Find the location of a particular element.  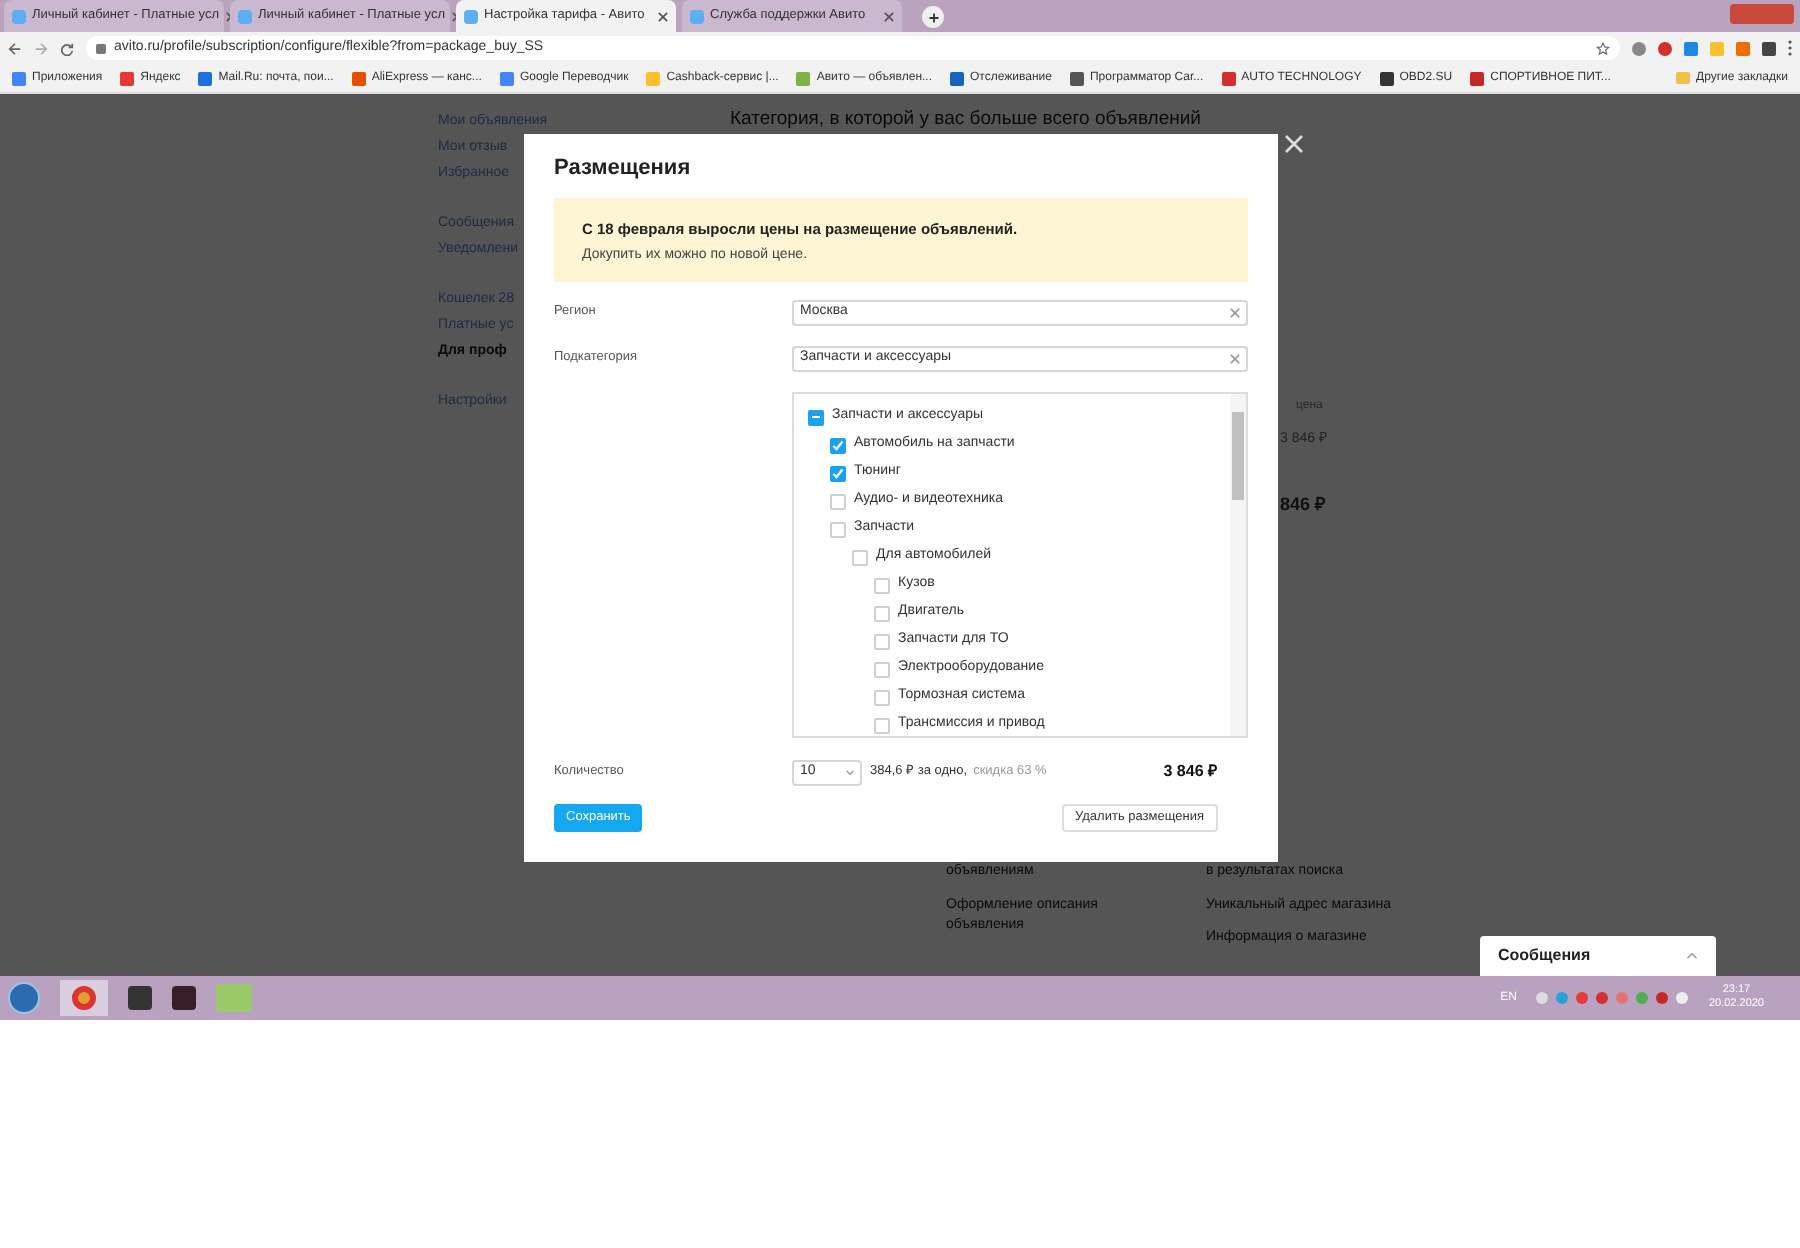

total-price: 846 ₽ is located at coordinates (1304, 504).